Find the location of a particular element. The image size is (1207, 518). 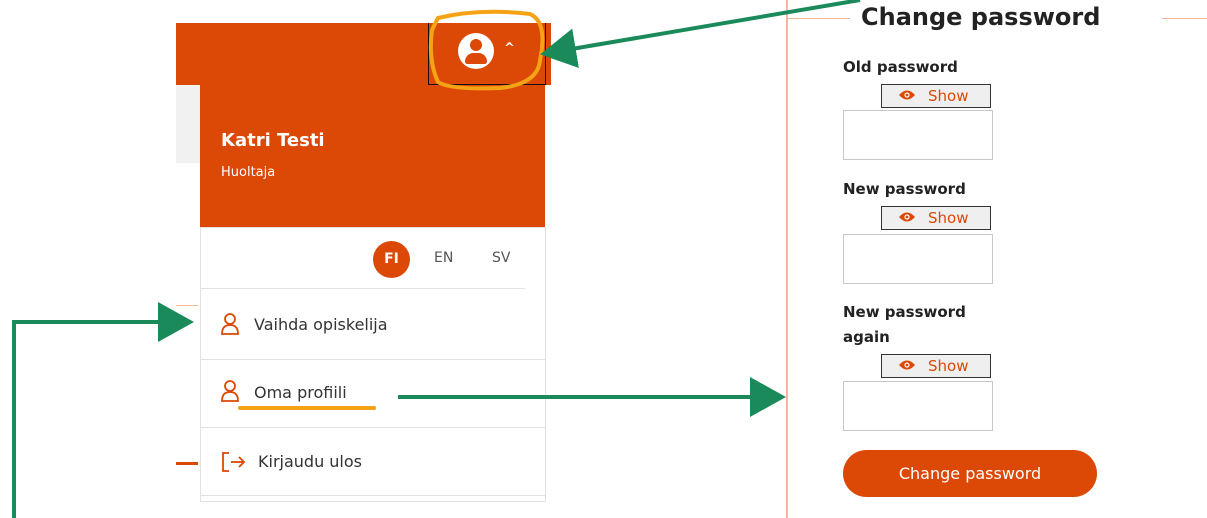

language-fi-button: FI is located at coordinates (391, 259).